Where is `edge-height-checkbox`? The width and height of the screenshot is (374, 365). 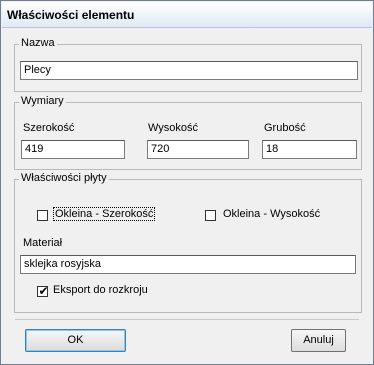 edge-height-checkbox is located at coordinates (210, 215).